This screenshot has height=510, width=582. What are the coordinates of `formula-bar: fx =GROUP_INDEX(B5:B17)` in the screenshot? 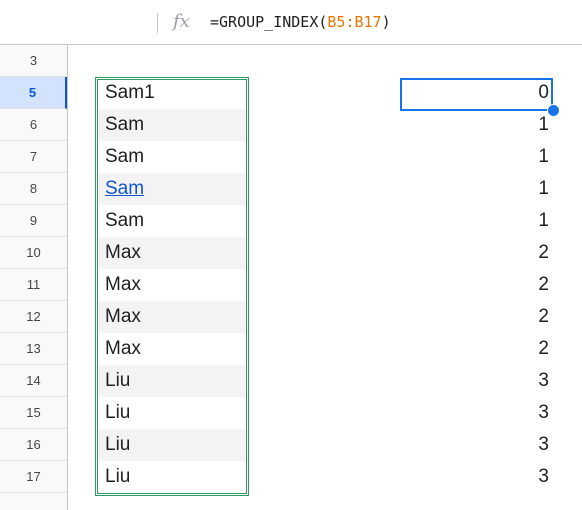 It's located at (291, 22).